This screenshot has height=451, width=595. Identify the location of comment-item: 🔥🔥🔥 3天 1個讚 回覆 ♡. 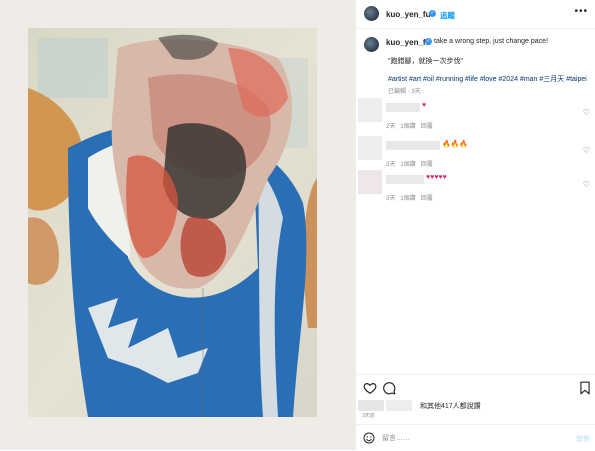
(475, 154).